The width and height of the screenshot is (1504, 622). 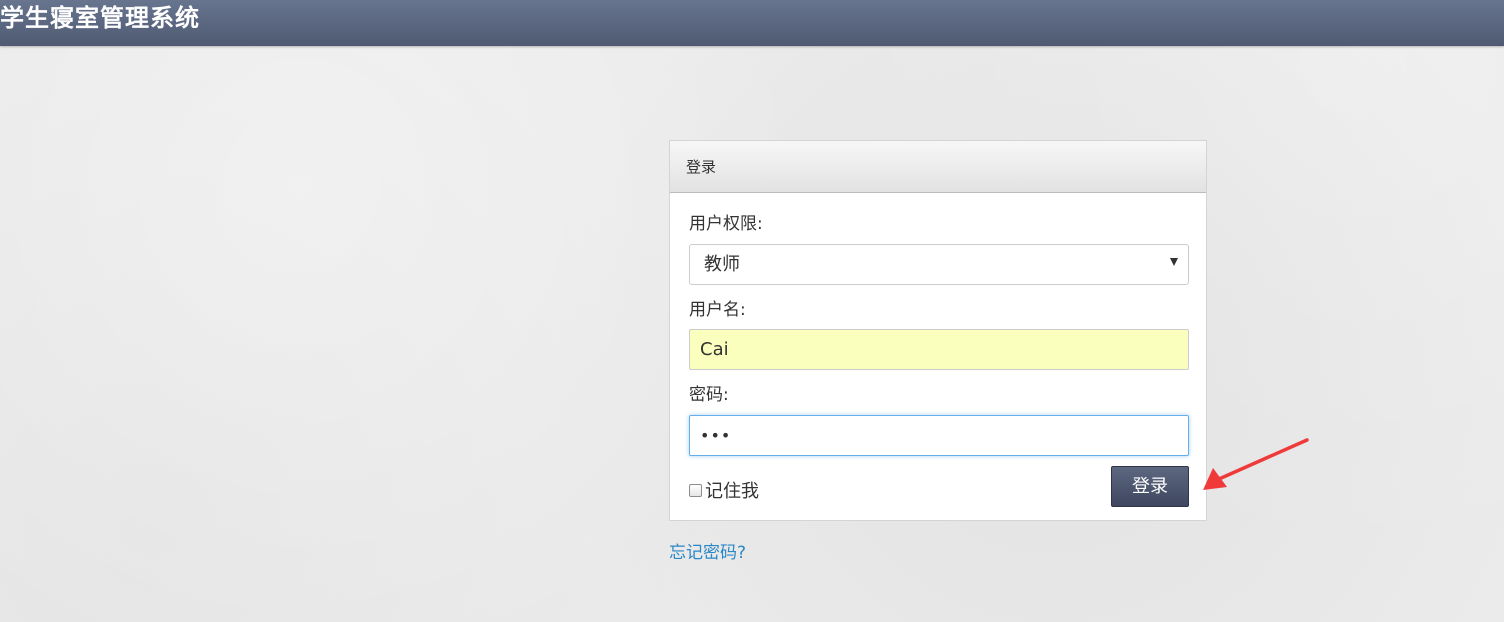 I want to click on role-label: 用户权限:, so click(x=726, y=224).